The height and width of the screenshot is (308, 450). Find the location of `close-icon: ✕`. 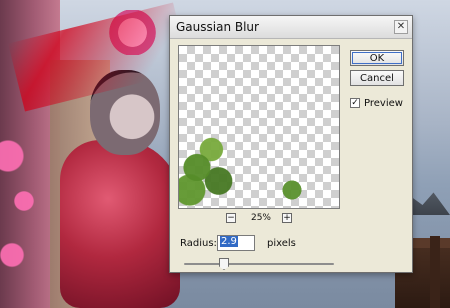

close-icon: ✕ is located at coordinates (401, 26).